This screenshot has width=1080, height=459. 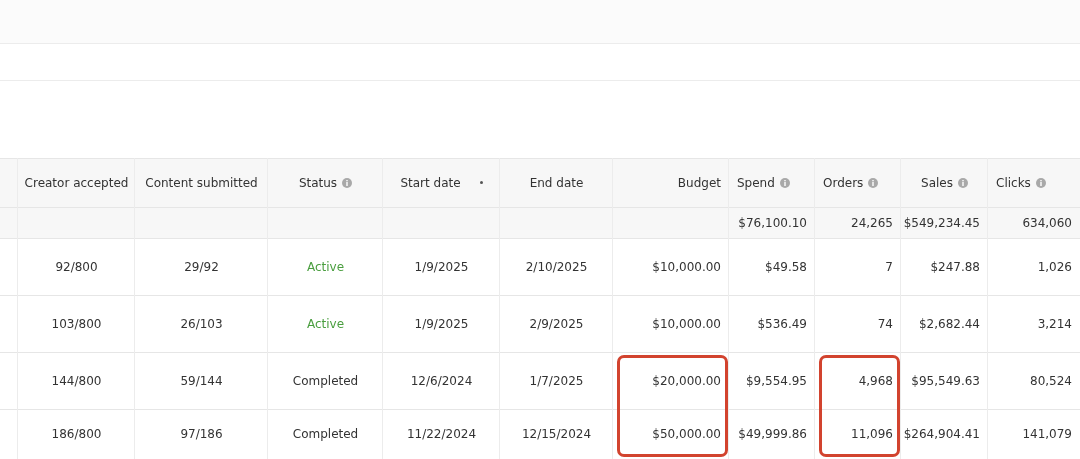 I want to click on table-cell: 1/7/2025, so click(x=556, y=380).